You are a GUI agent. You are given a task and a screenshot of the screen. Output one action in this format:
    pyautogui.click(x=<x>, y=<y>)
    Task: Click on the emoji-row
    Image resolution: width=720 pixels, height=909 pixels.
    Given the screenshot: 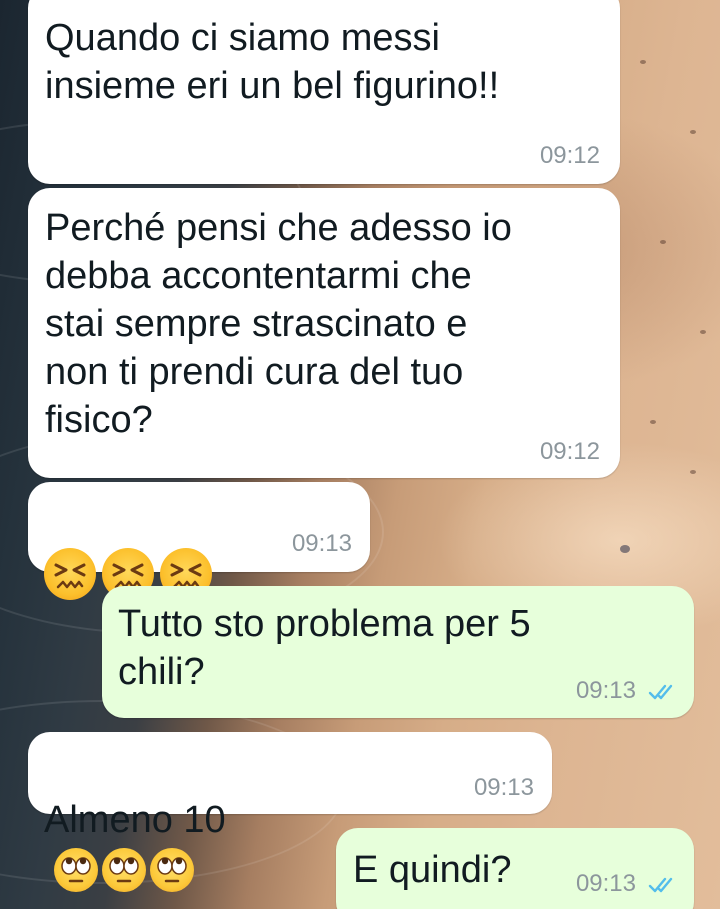 What is the action you would take?
    pyautogui.click(x=131, y=550)
    